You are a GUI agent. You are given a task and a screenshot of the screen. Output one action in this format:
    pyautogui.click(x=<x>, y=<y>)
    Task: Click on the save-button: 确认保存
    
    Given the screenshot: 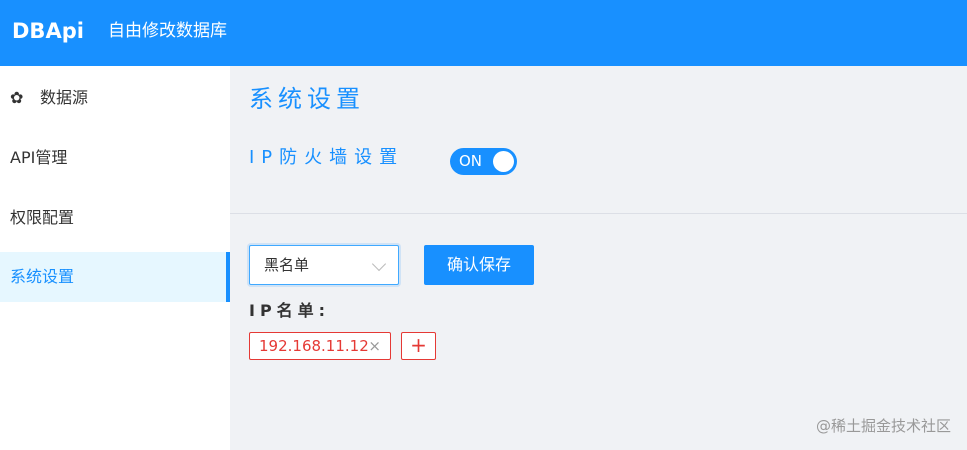 What is the action you would take?
    pyautogui.click(x=479, y=265)
    